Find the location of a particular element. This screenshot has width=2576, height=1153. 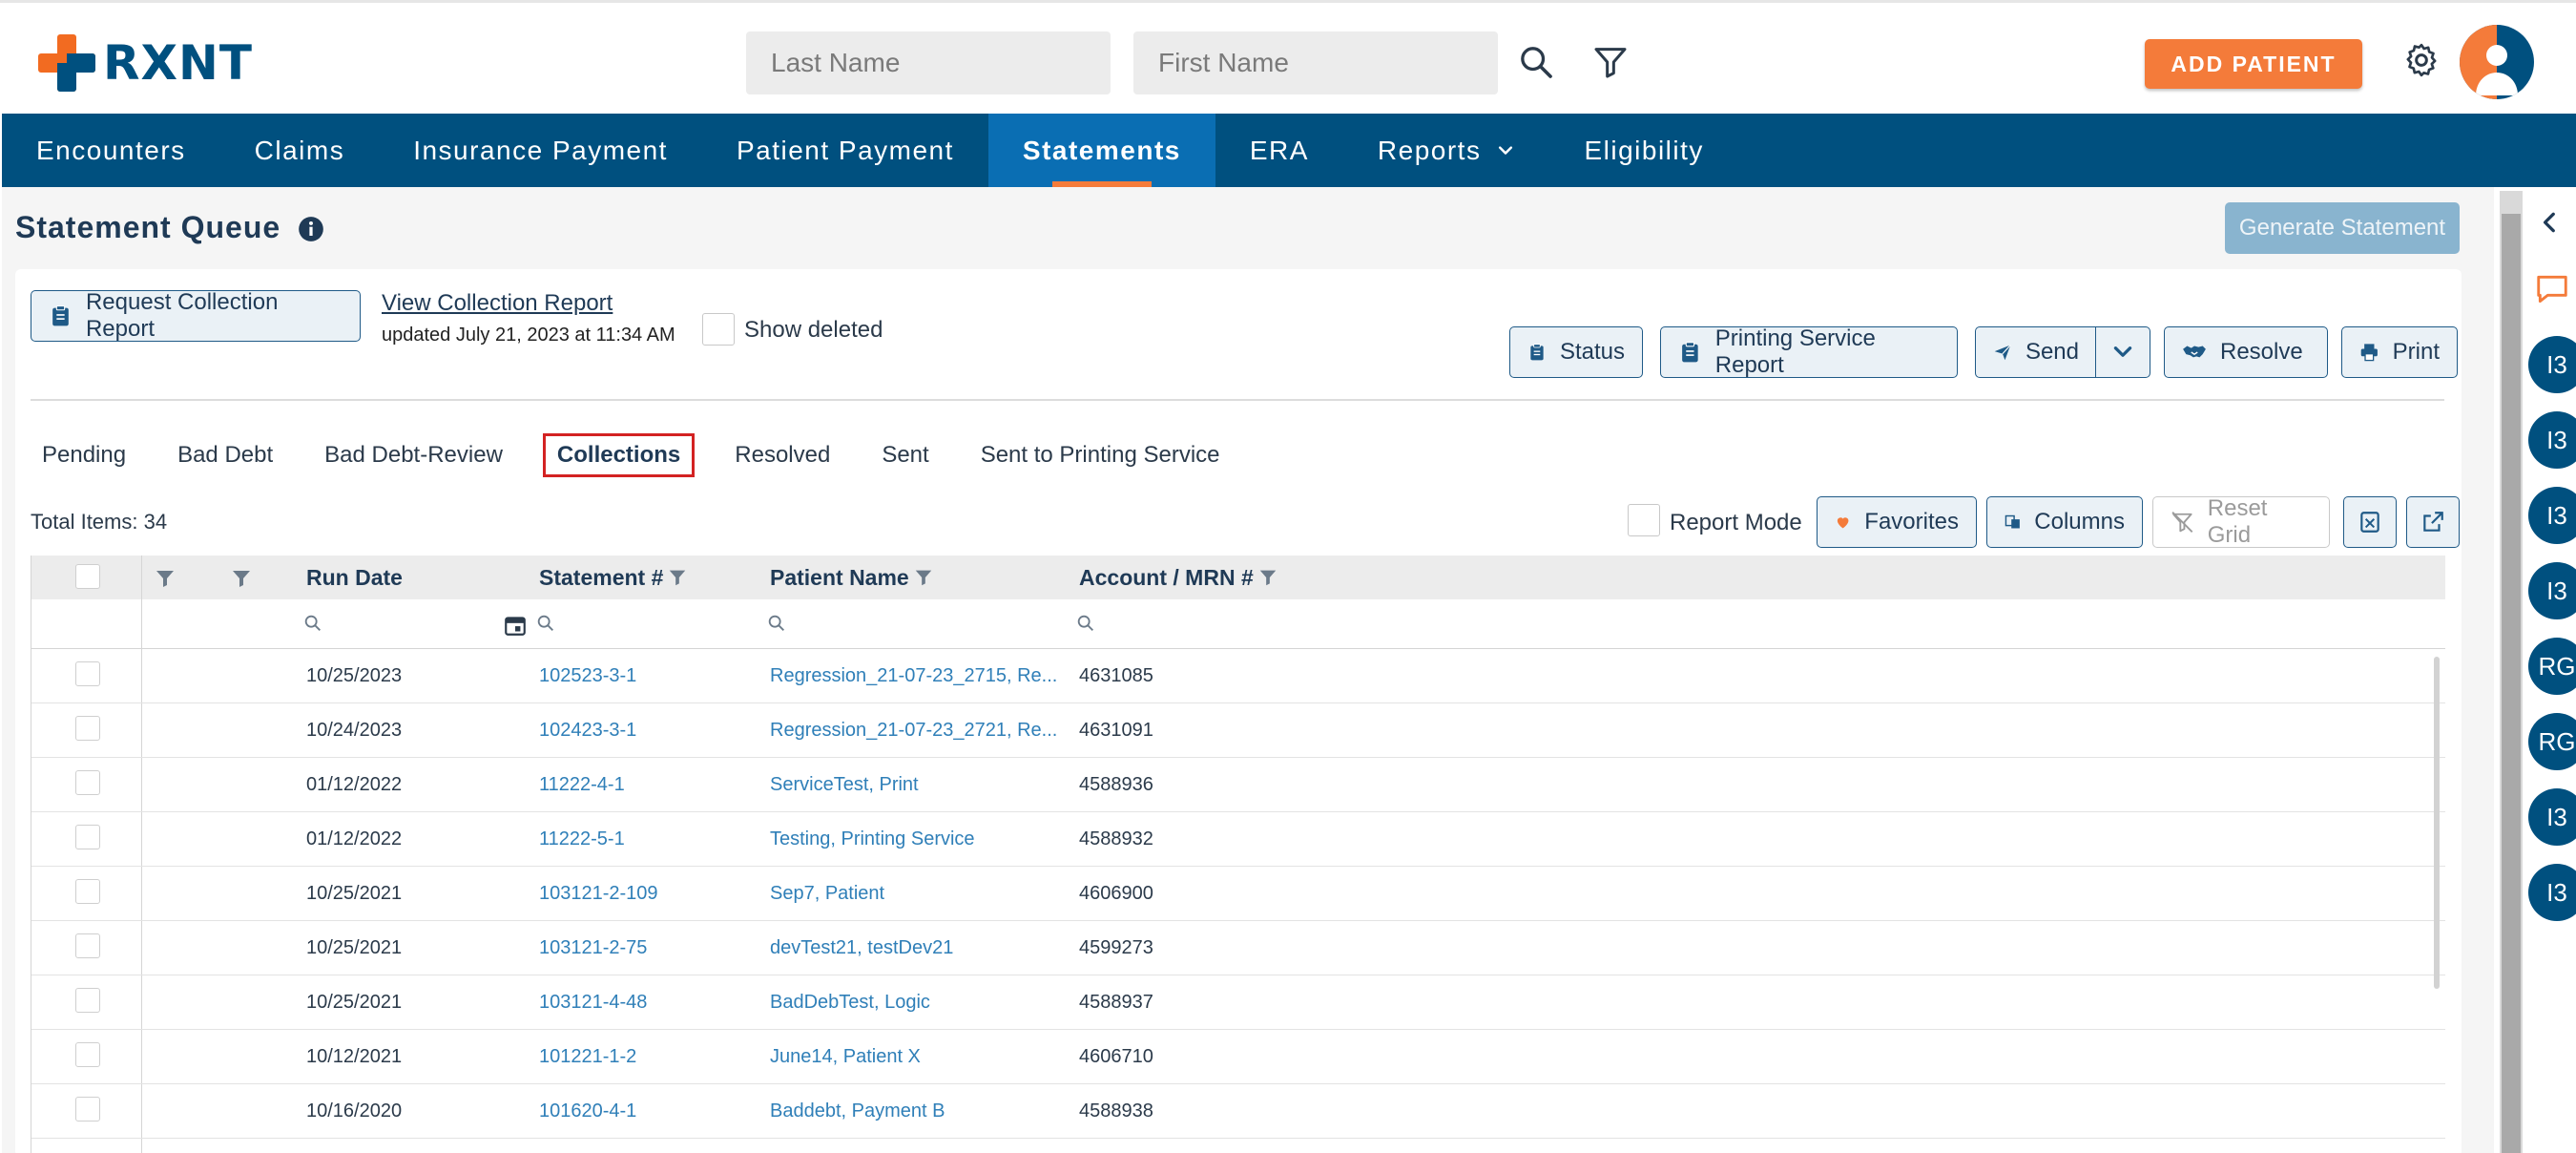

cell-patient-name: June14, Patient X is located at coordinates (915, 1056).